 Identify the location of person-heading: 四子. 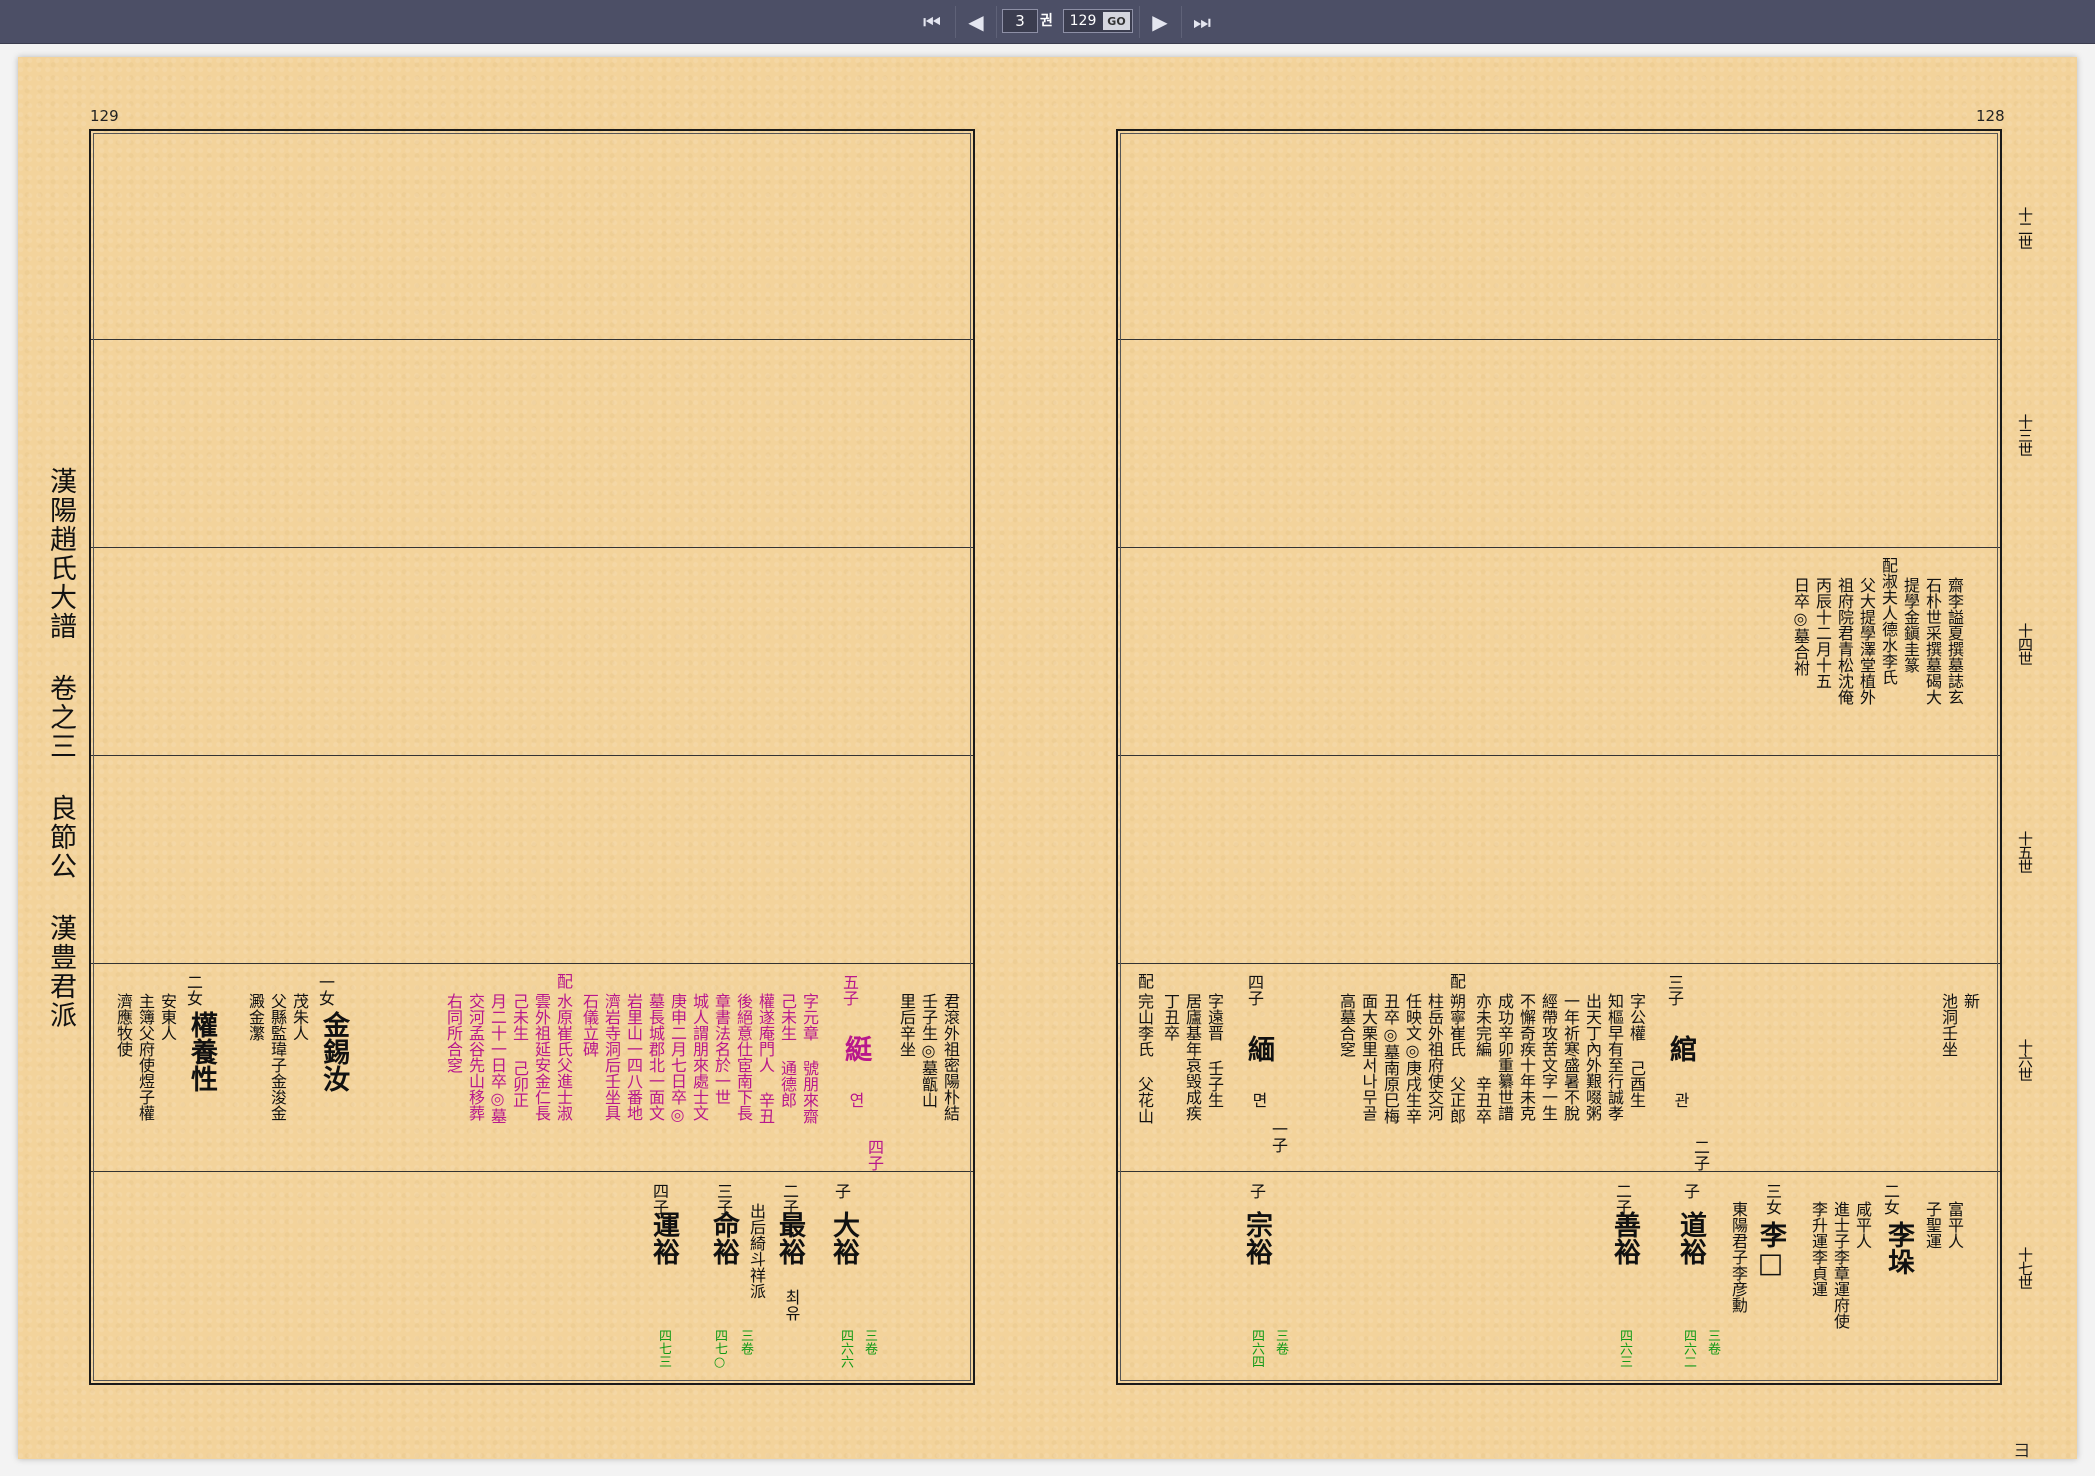
(659, 1199).